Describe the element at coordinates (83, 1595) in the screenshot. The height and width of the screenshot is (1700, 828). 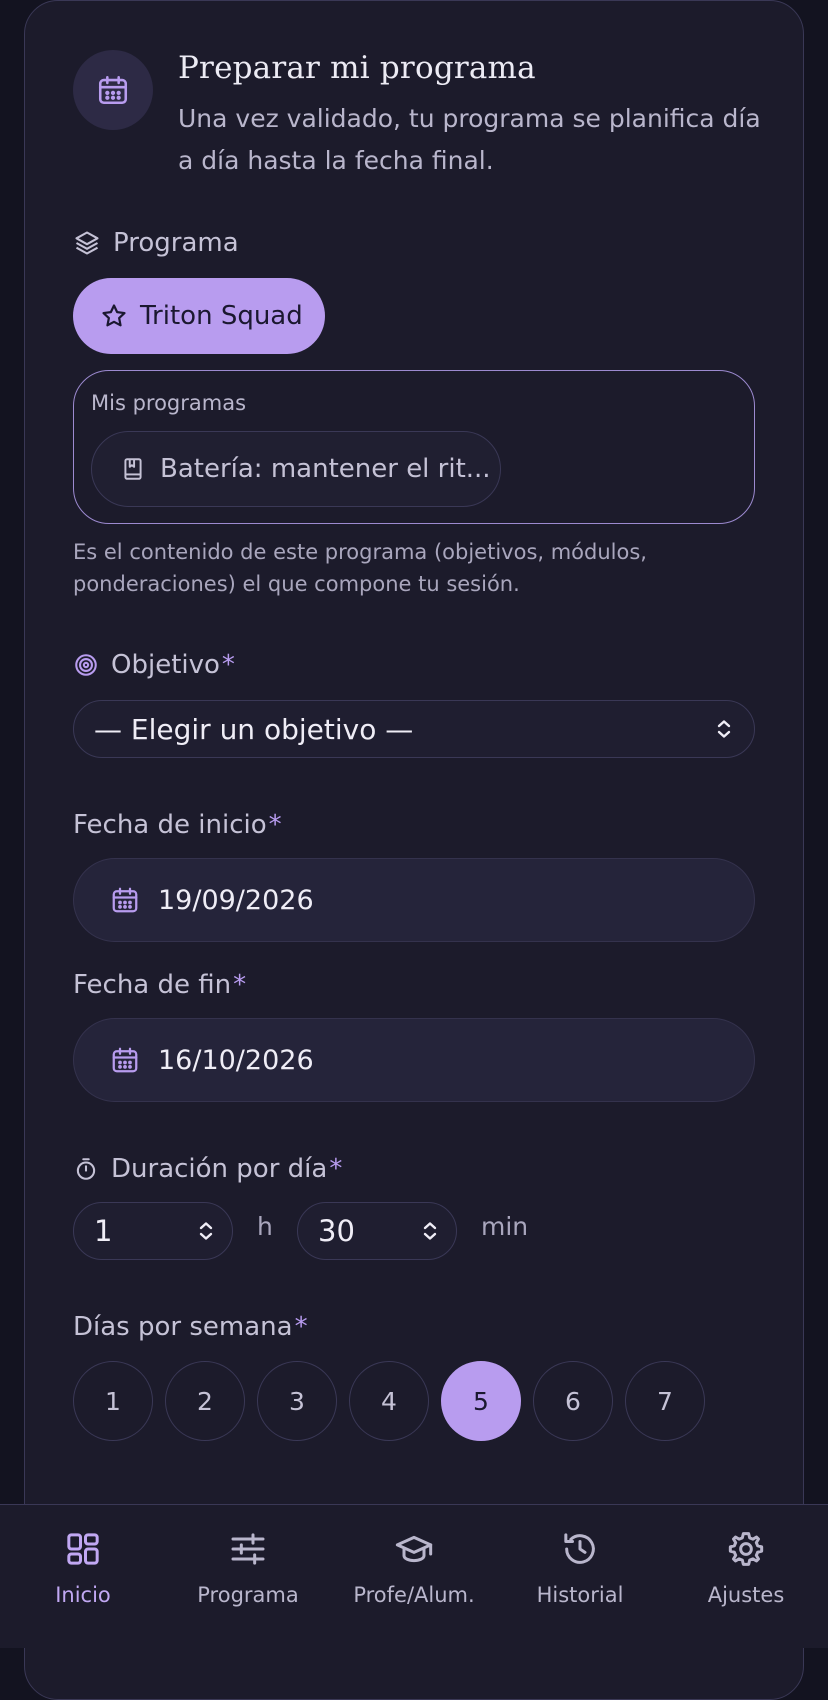
I see `nav-label: Inicio` at that location.